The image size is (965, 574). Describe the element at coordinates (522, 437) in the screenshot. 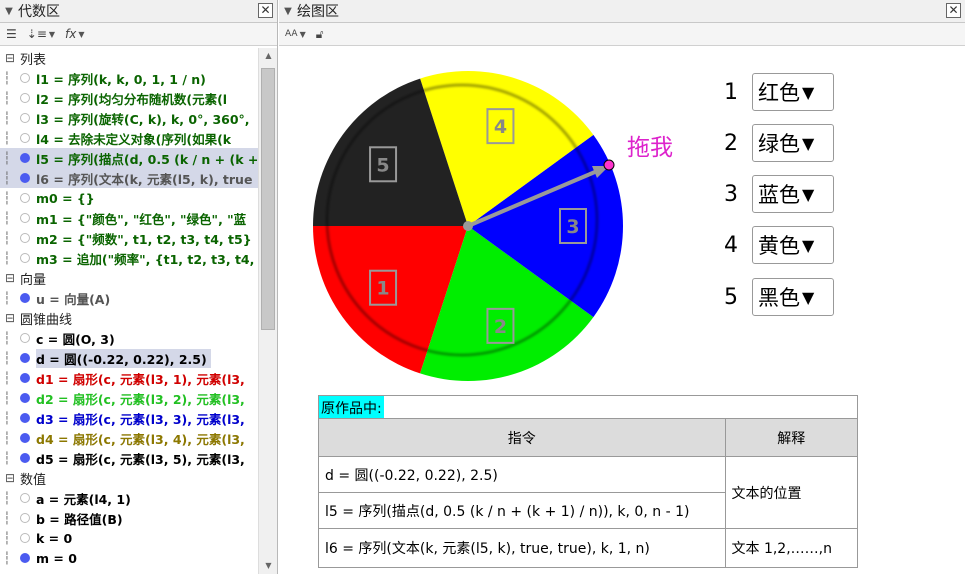

I see `header-command: 指令` at that location.